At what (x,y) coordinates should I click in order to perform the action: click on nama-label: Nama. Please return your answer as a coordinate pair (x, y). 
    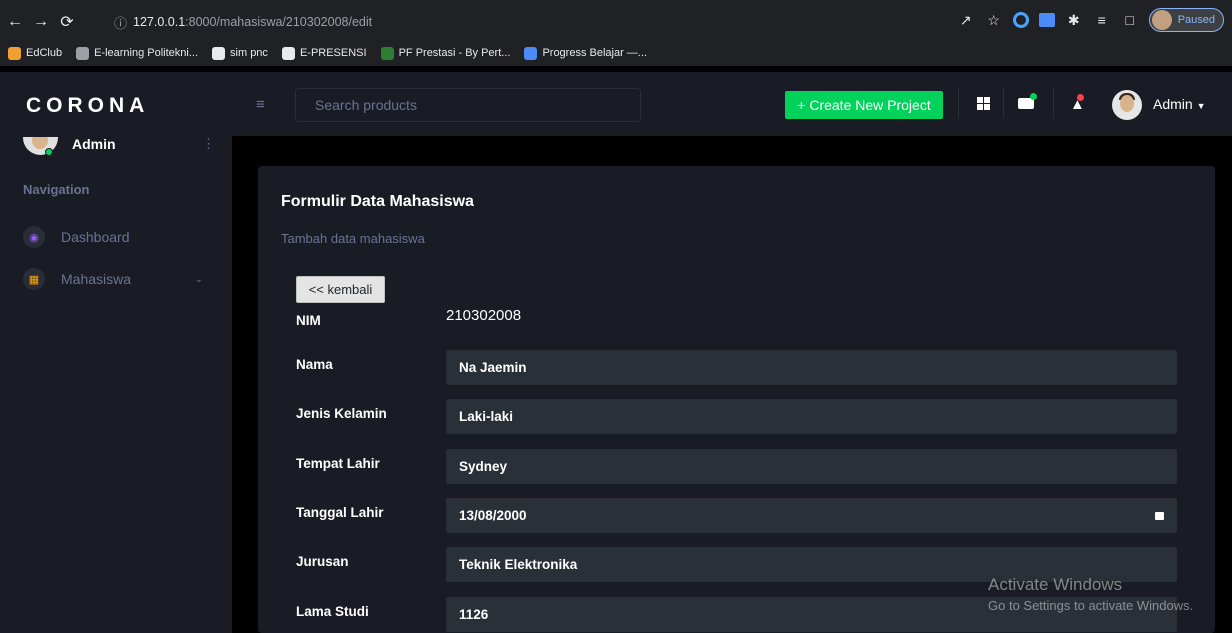
    Looking at the image, I should click on (314, 364).